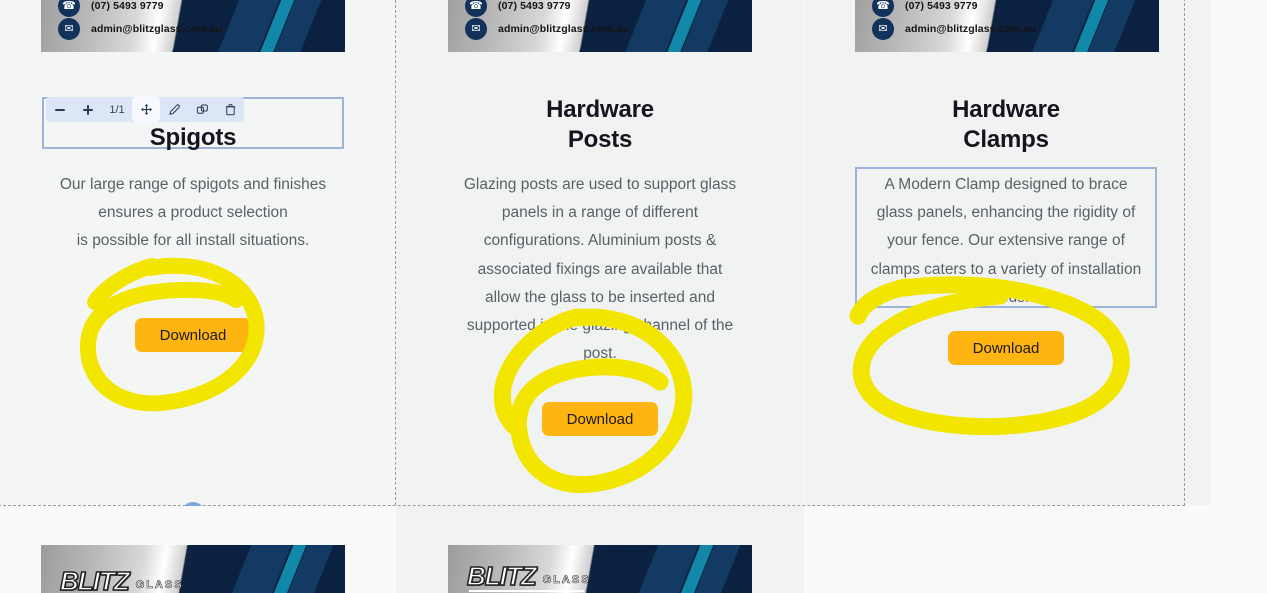  What do you see at coordinates (1006, 139) in the screenshot?
I see `column-3-heading-line2: Clamps` at bounding box center [1006, 139].